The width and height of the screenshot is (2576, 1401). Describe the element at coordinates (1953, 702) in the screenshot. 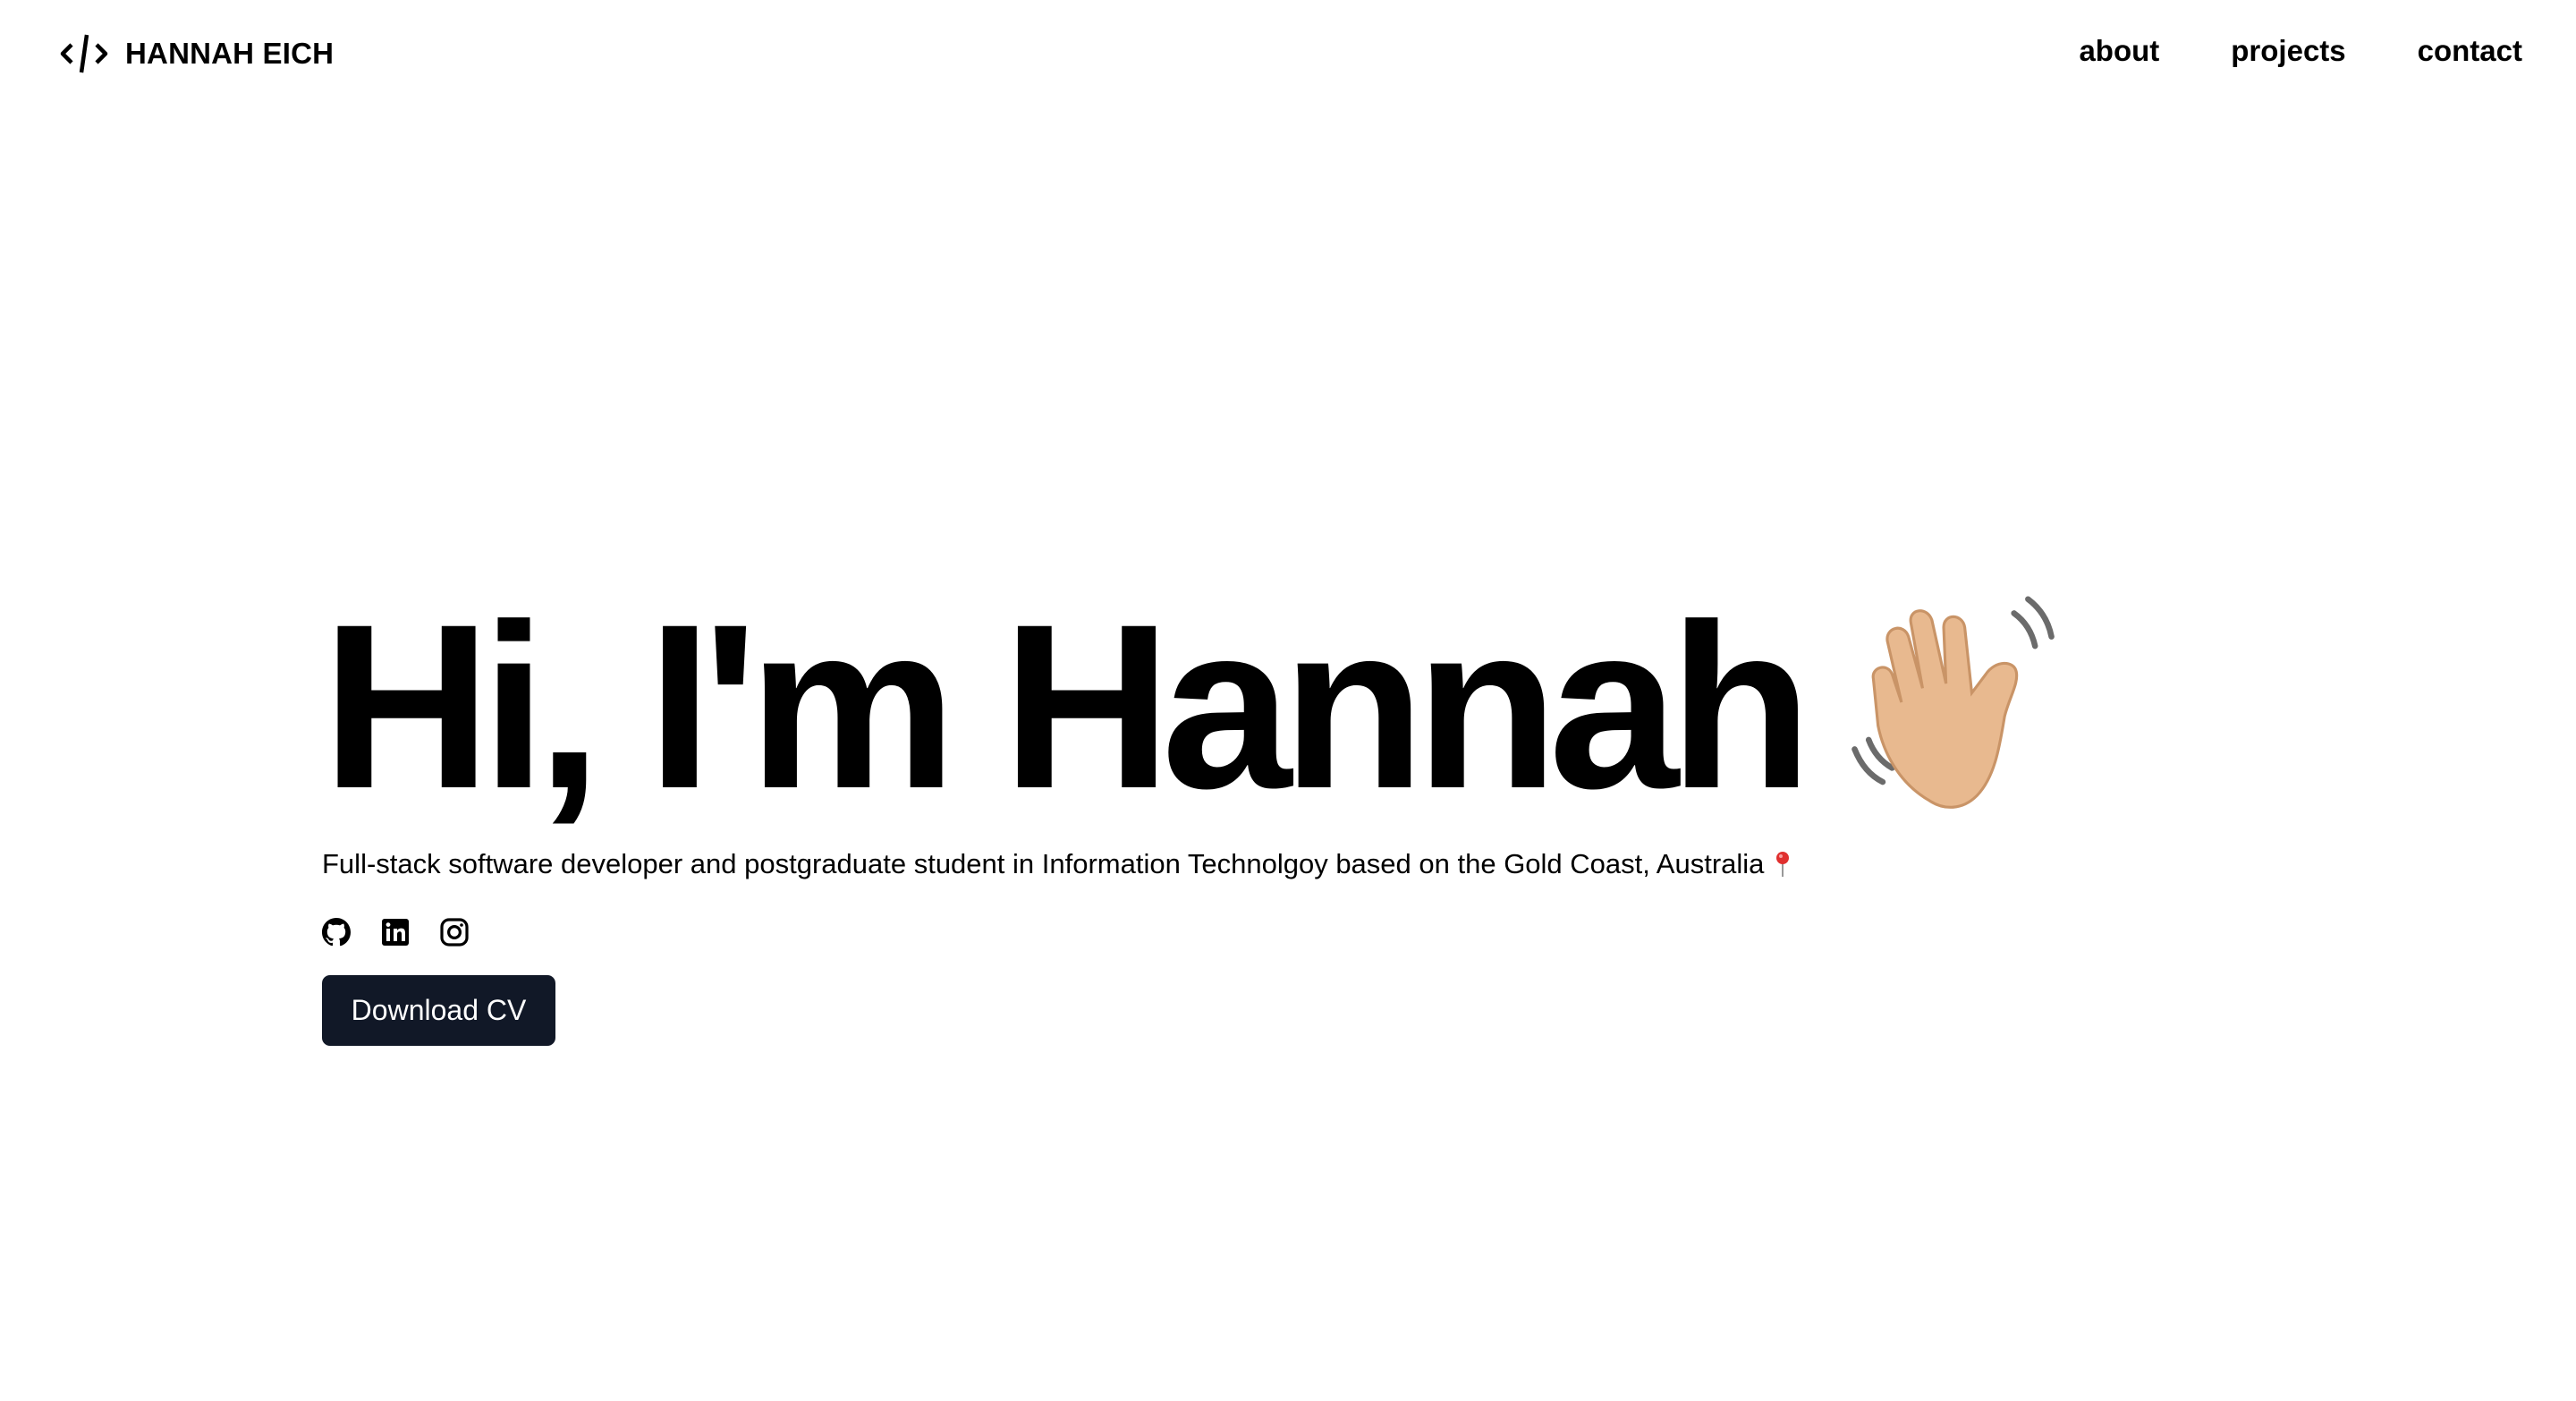

I see `waving-hand-icon` at that location.